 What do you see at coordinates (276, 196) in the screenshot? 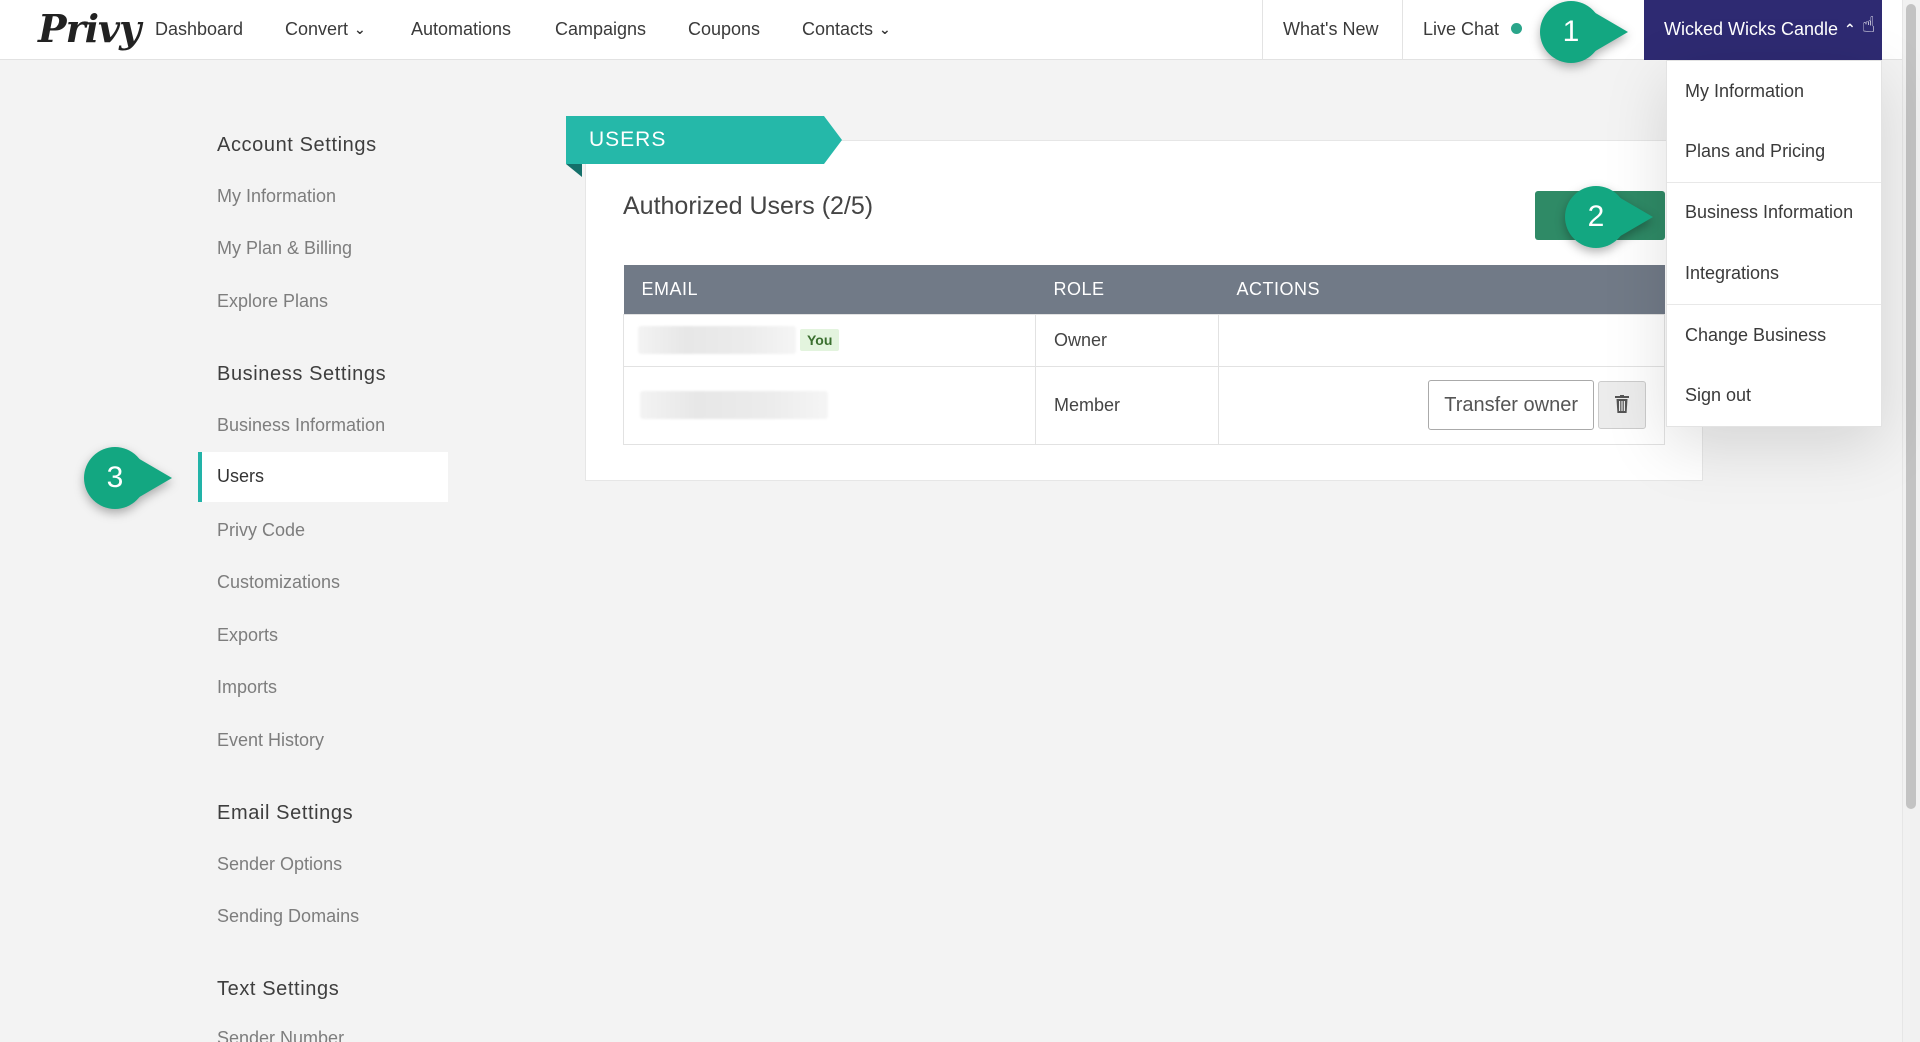
I see `sidebar-item-my-information: My Information` at bounding box center [276, 196].